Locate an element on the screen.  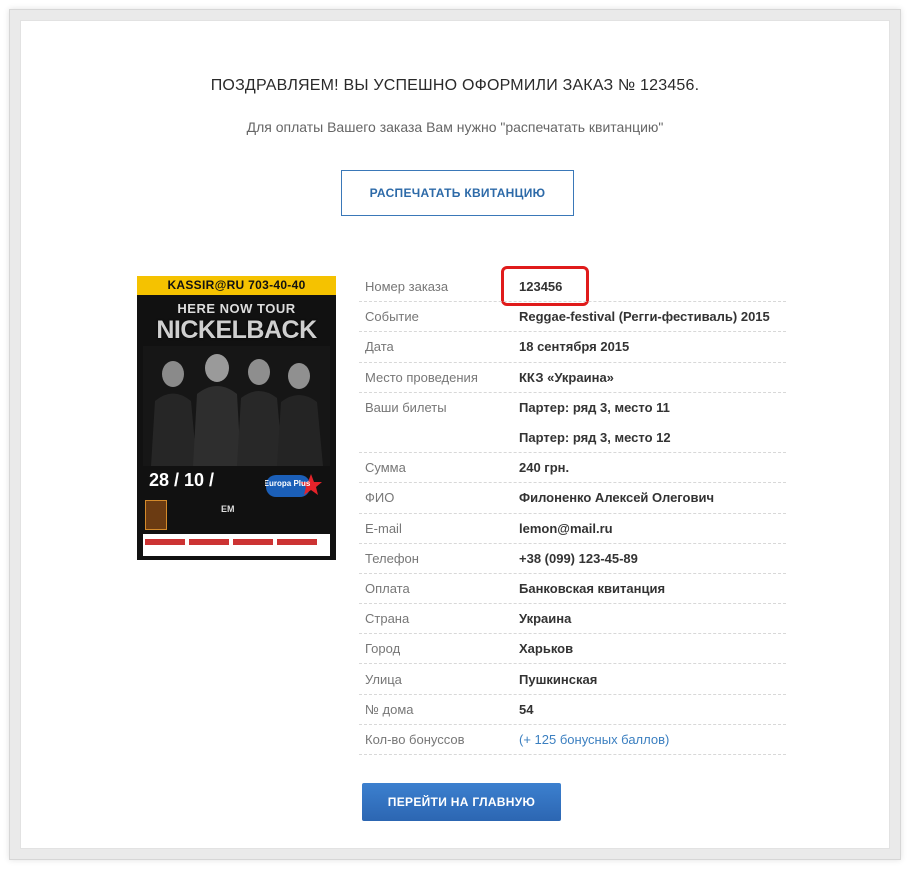
detail-row-tickets-continued: Партер: ряд 3, место 12 is located at coordinates (572, 438).